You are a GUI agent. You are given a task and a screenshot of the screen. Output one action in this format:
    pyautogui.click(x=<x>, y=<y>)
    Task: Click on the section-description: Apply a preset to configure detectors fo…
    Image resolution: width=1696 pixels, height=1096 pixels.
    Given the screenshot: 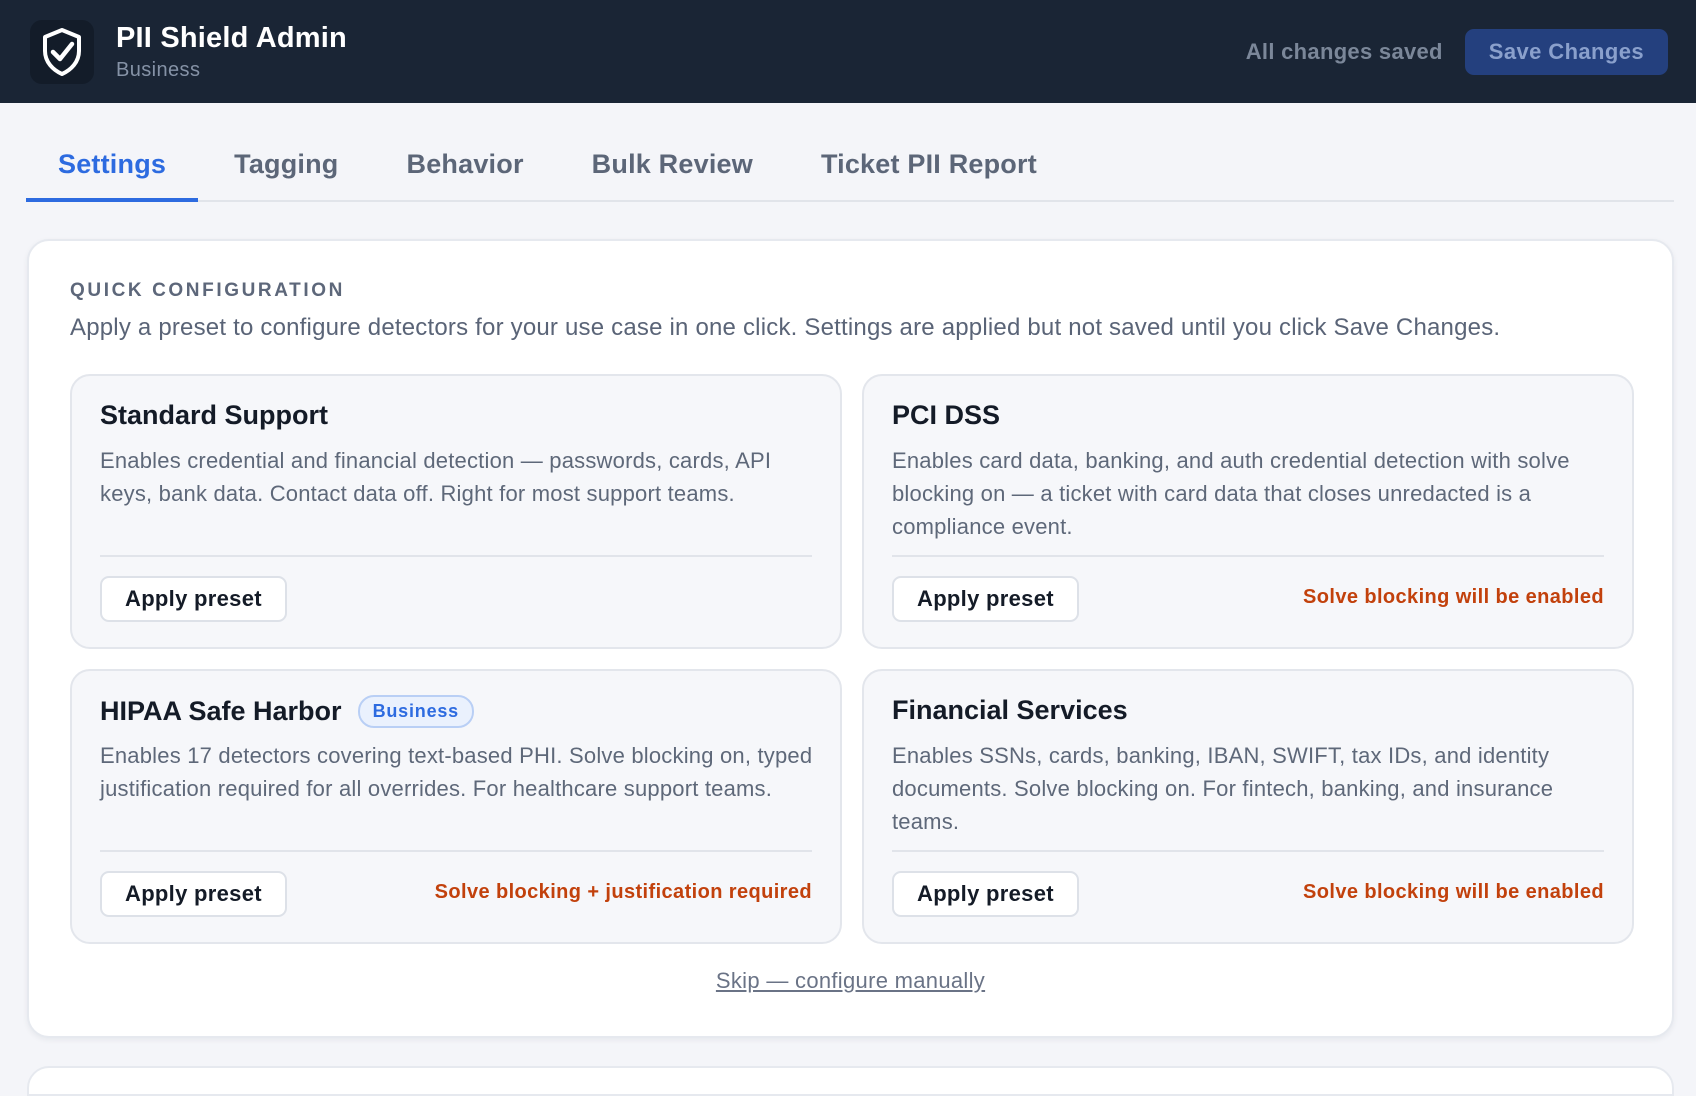 What is the action you would take?
    pyautogui.click(x=785, y=327)
    